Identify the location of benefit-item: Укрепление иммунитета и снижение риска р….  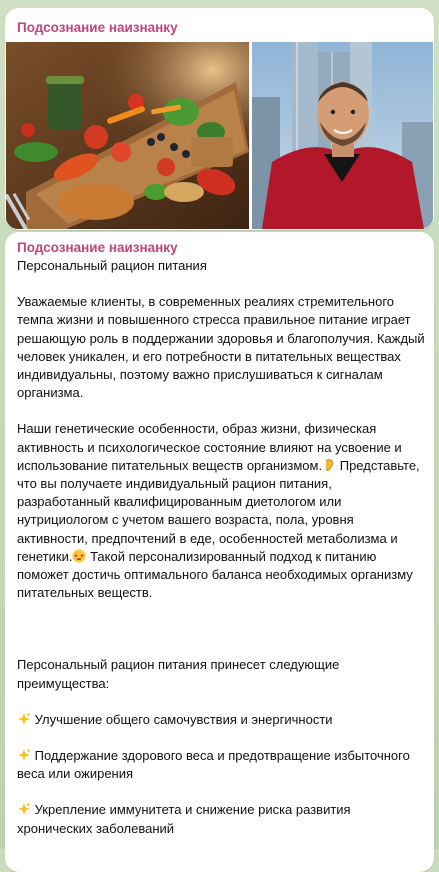
(222, 819).